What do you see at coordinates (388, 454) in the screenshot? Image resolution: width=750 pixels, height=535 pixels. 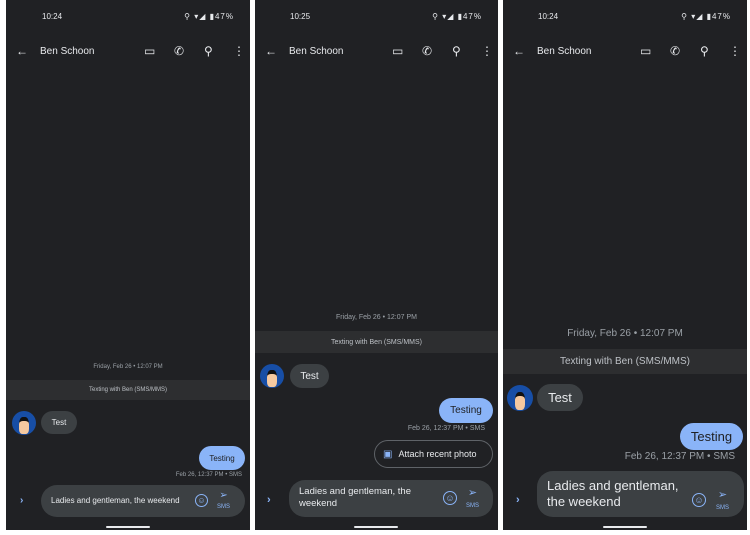 I see `image-icon: ▣` at bounding box center [388, 454].